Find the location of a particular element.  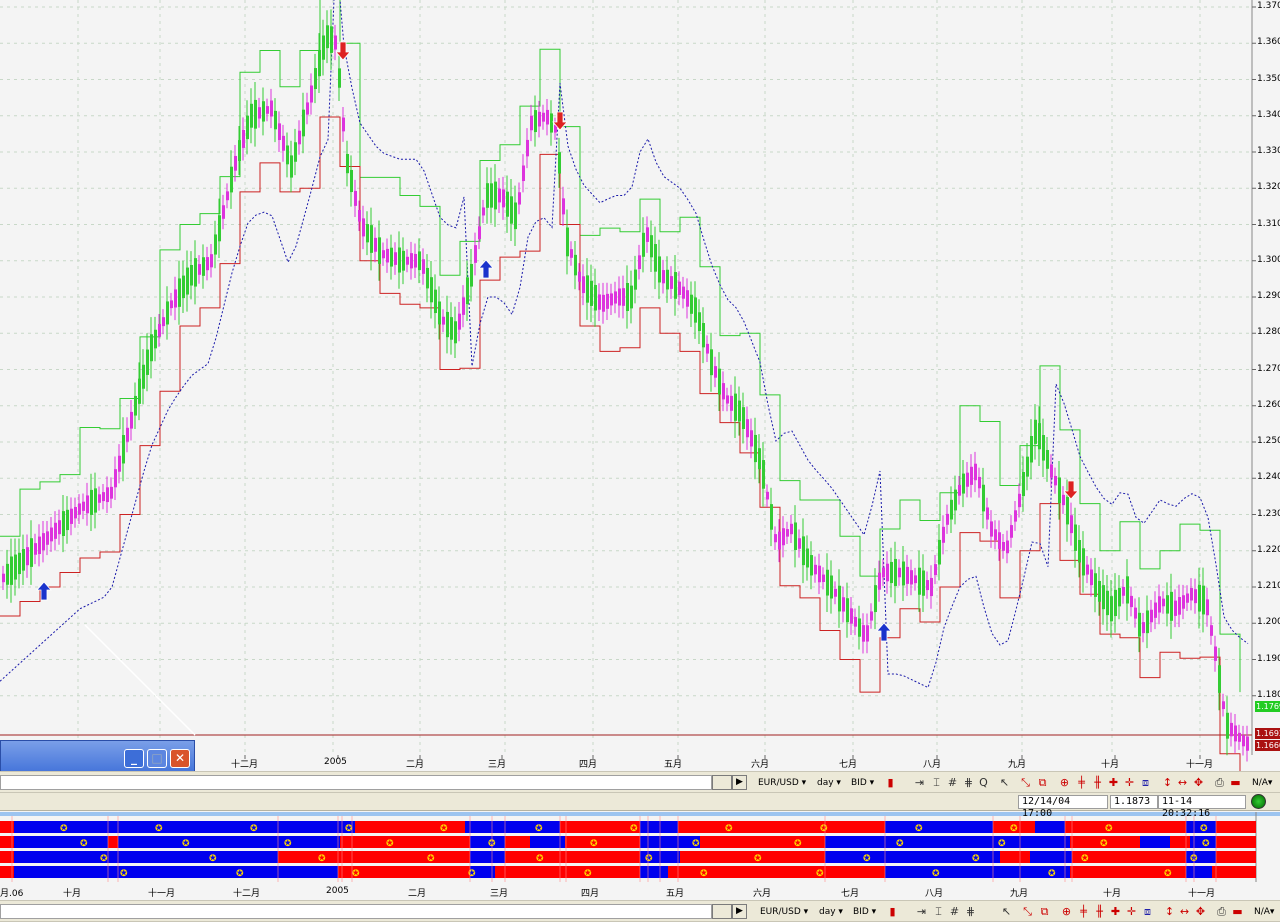

up-down-icon-2: ↕ is located at coordinates (1169, 911).